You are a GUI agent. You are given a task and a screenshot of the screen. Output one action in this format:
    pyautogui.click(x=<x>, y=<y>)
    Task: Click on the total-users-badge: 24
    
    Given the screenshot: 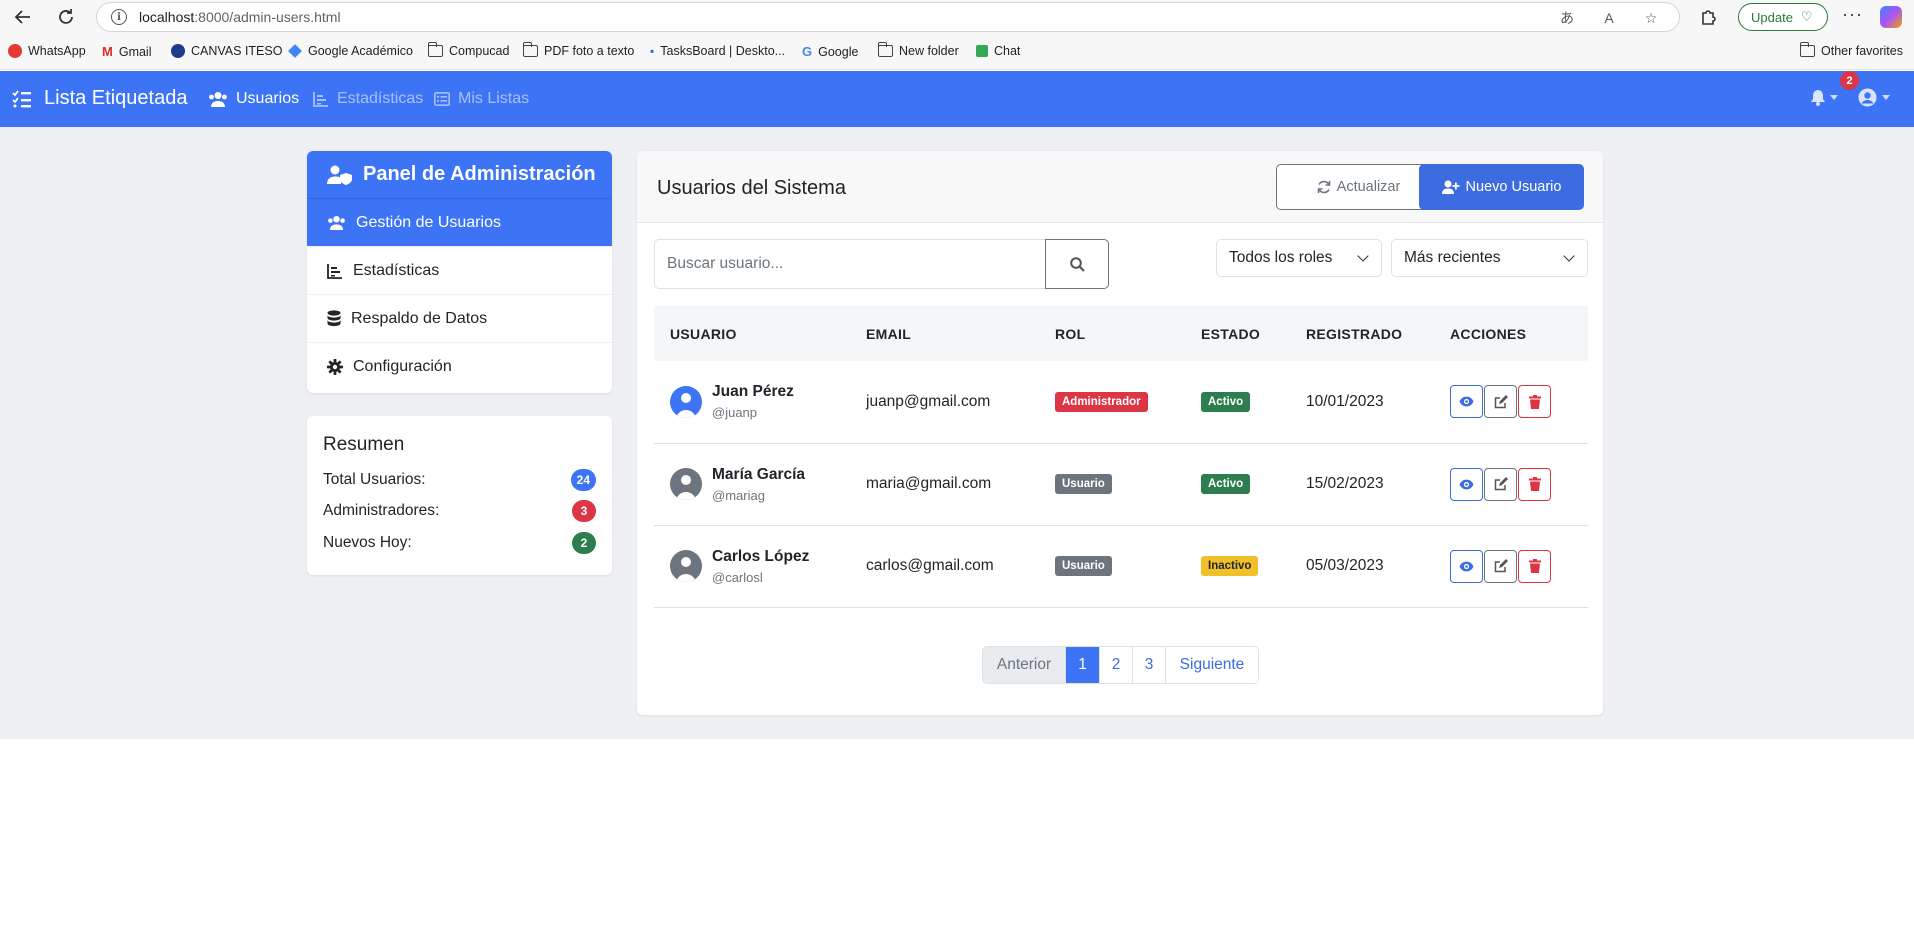 What is the action you would take?
    pyautogui.click(x=583, y=479)
    